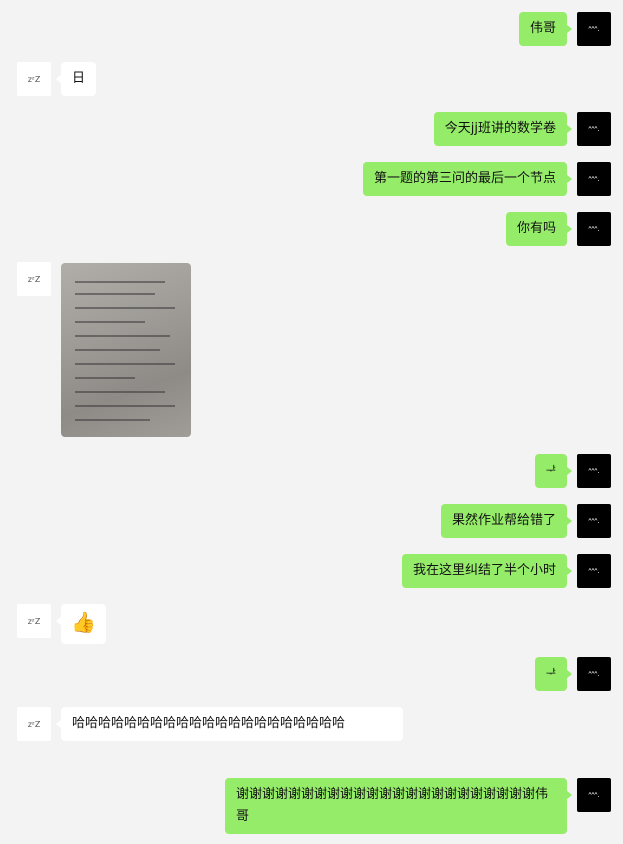 This screenshot has height=844, width=623. I want to click on message-bubble: 👍, so click(81, 624).